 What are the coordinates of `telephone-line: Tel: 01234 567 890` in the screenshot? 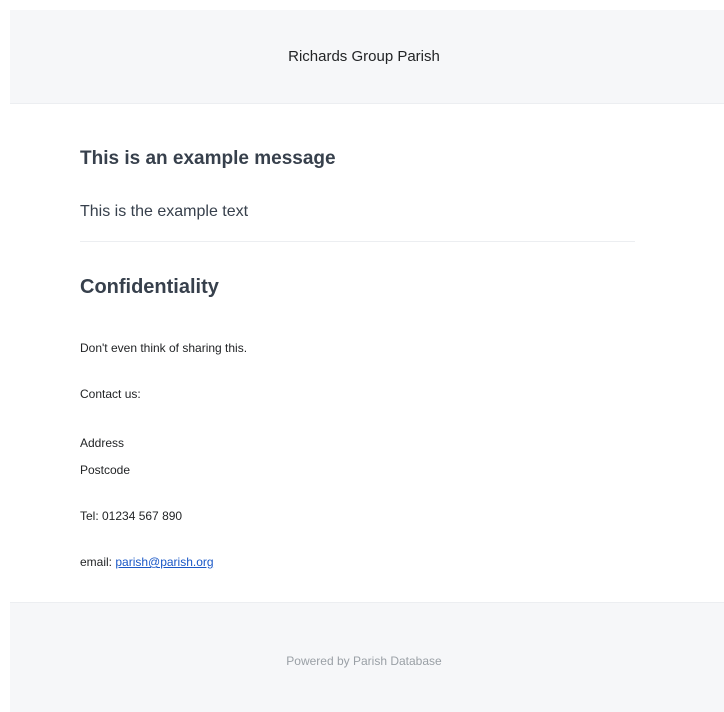 It's located at (131, 516).